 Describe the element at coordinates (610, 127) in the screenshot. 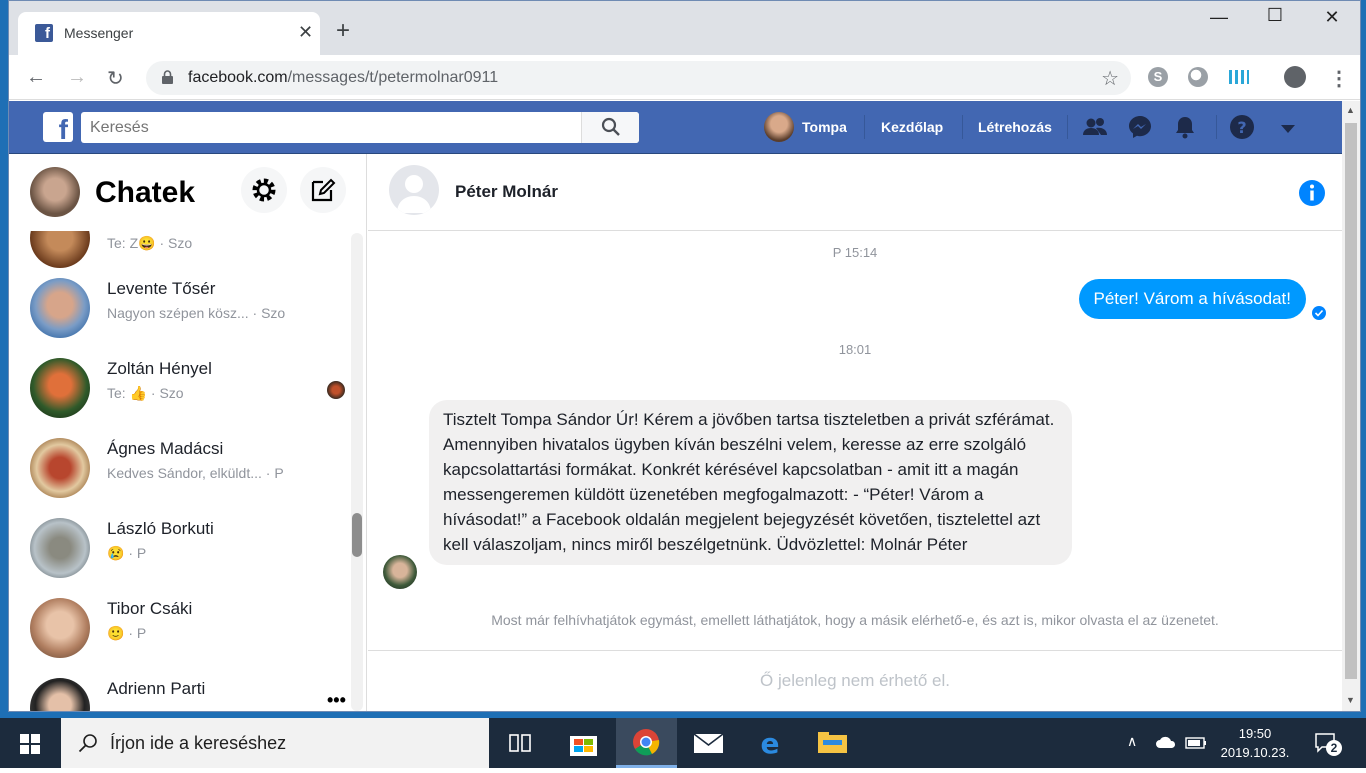

I see `search-button` at that location.